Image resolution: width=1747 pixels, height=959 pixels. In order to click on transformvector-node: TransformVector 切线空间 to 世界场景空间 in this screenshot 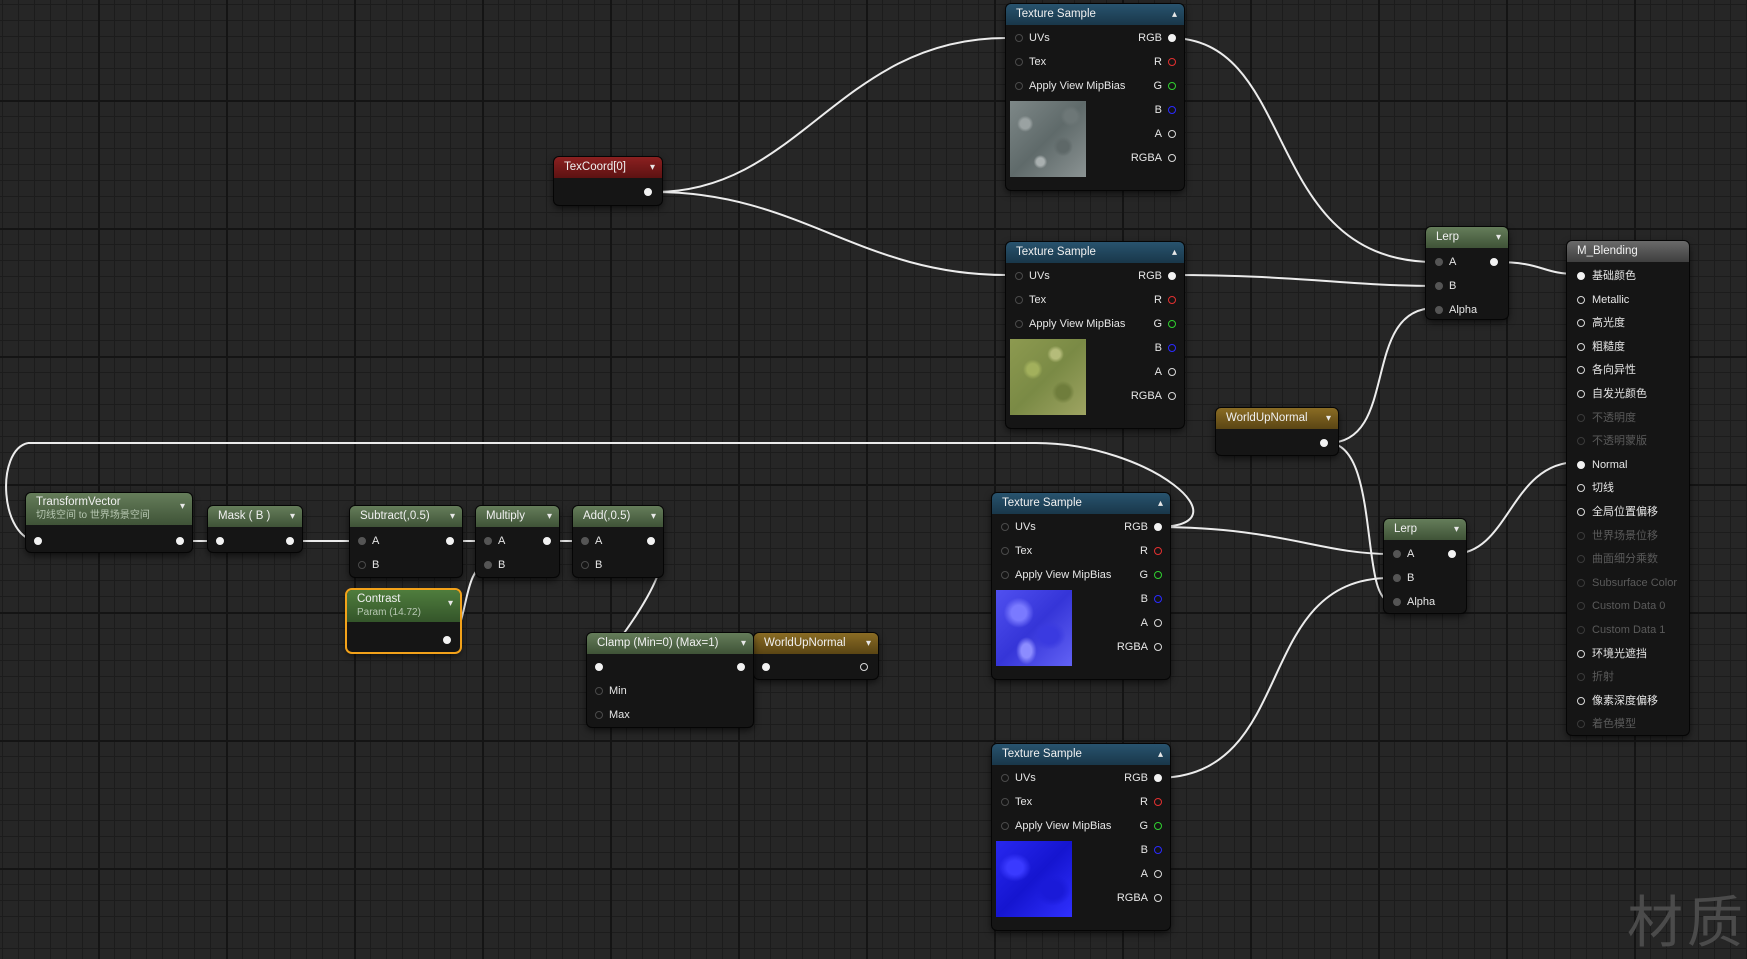, I will do `click(109, 522)`.